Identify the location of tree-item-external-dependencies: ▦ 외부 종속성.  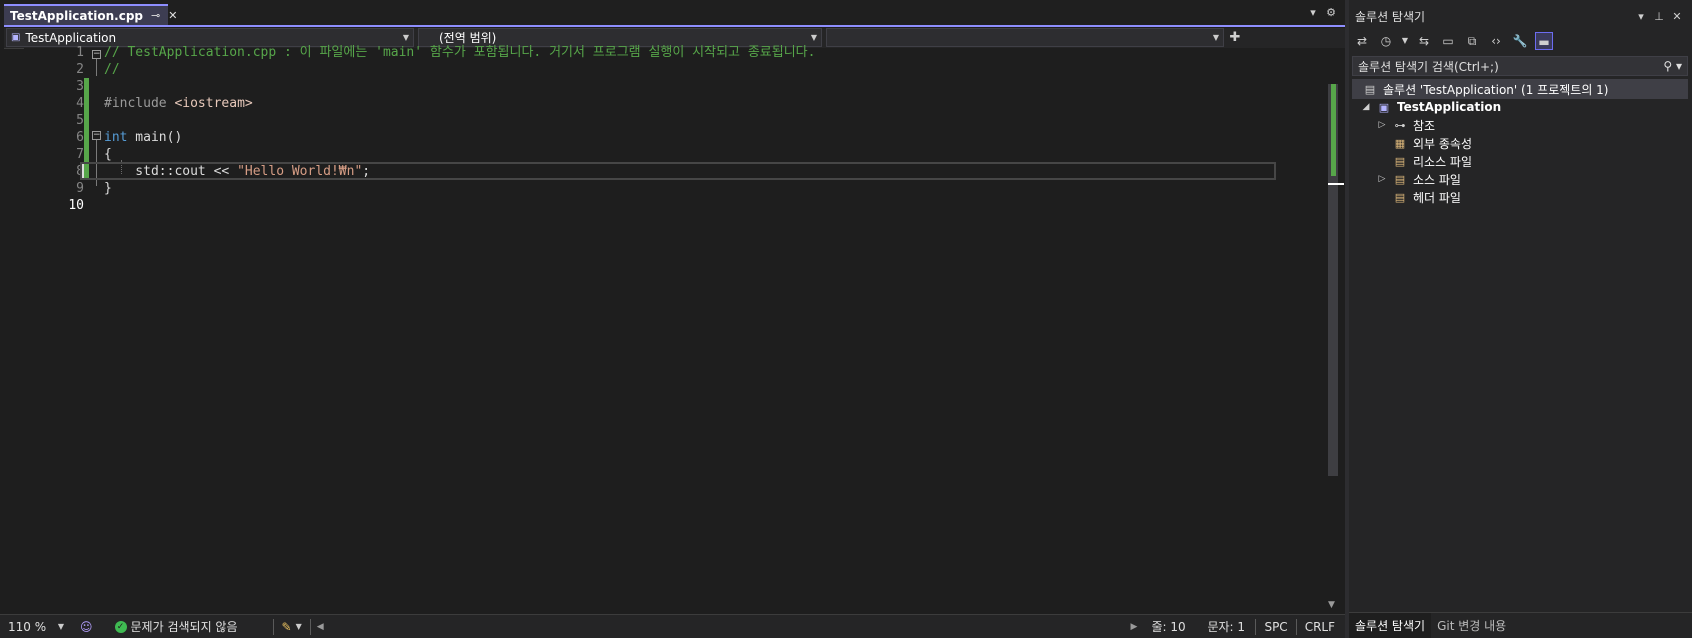
(1424, 143).